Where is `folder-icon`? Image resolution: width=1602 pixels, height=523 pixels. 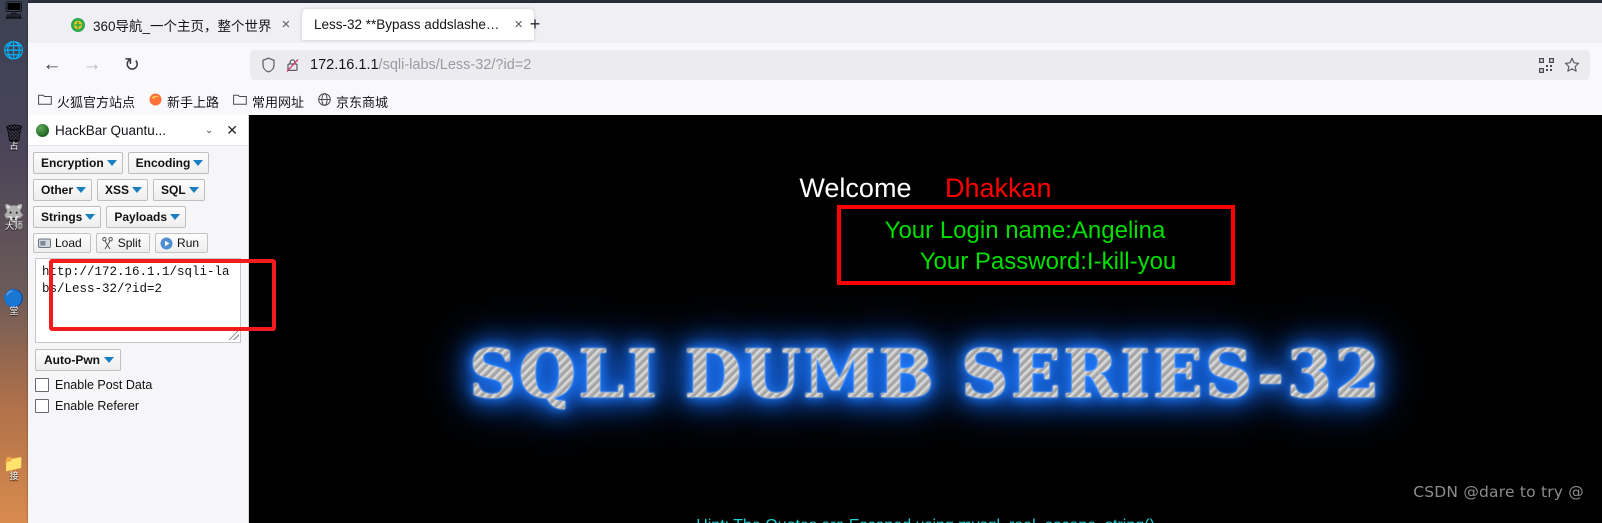 folder-icon is located at coordinates (240, 101).